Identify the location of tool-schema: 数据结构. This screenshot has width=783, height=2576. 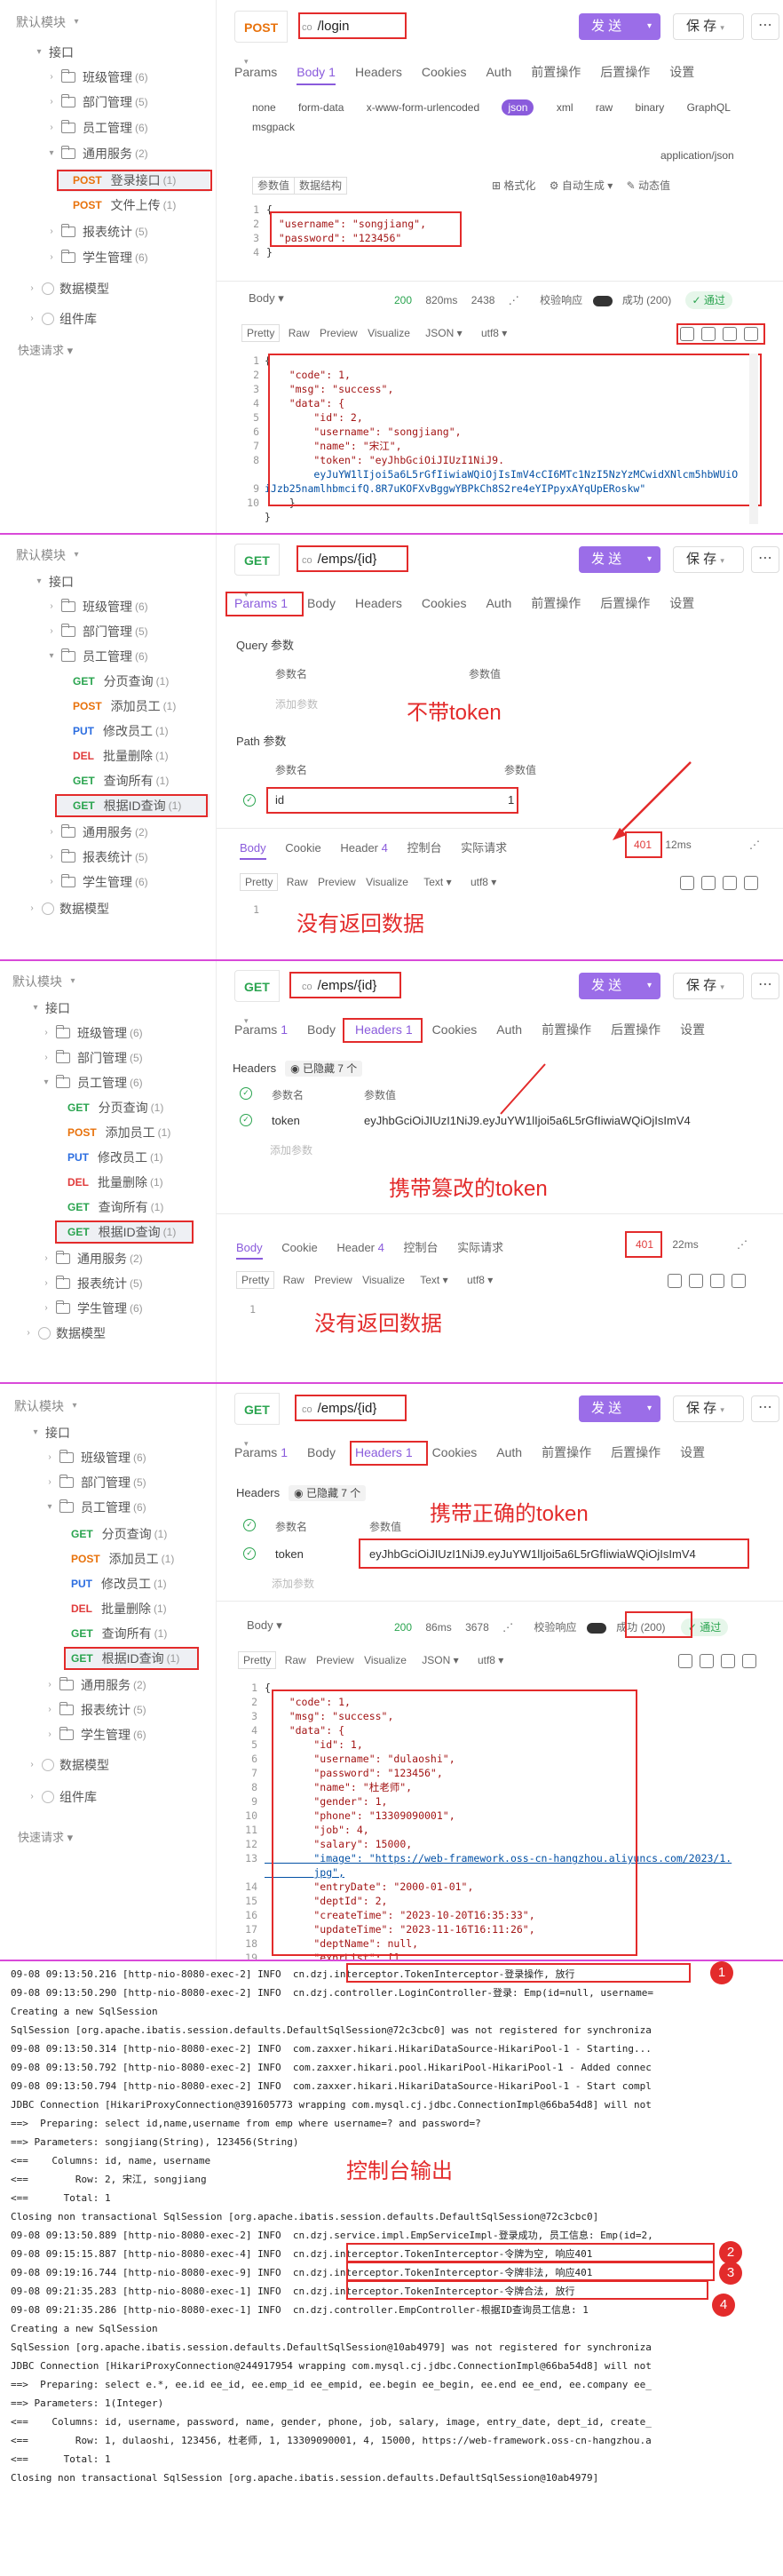
(321, 186).